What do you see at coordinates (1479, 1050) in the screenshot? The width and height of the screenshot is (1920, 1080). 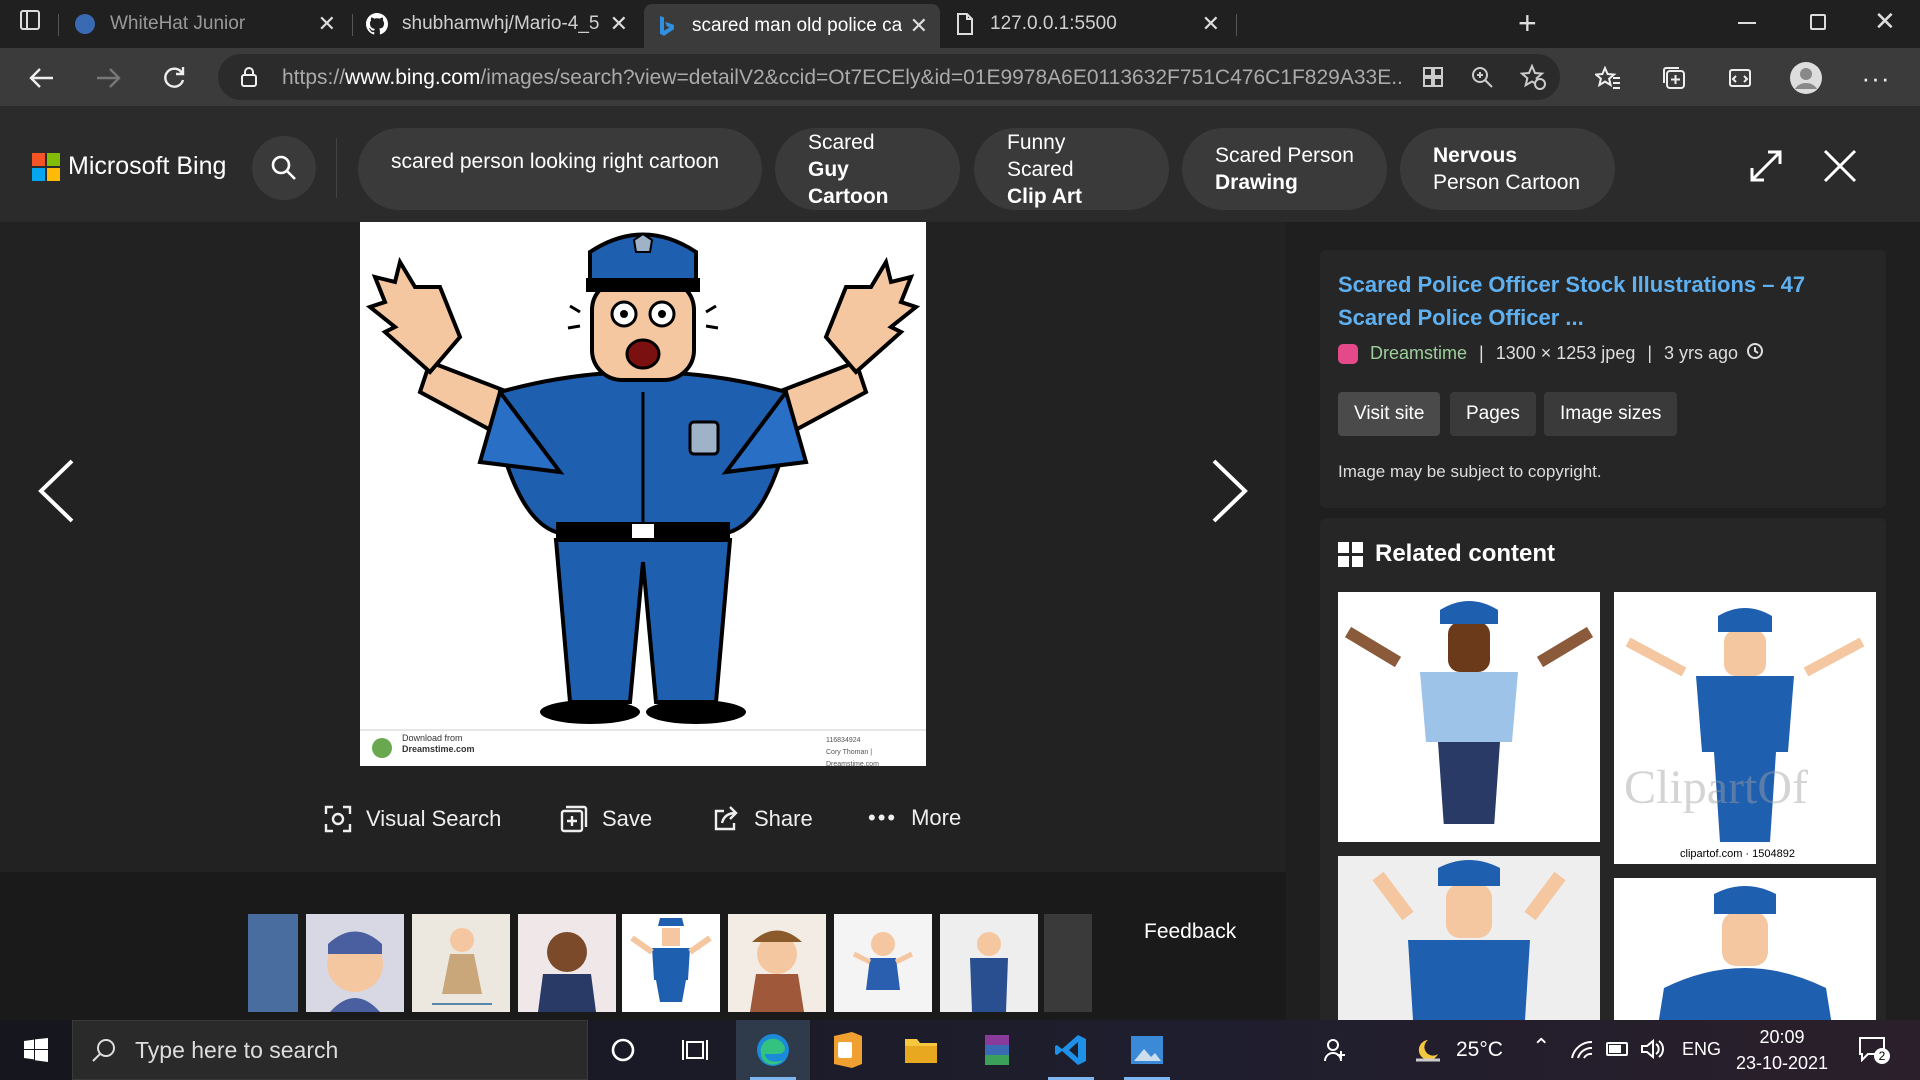 I see `temperature-text: 25°C` at bounding box center [1479, 1050].